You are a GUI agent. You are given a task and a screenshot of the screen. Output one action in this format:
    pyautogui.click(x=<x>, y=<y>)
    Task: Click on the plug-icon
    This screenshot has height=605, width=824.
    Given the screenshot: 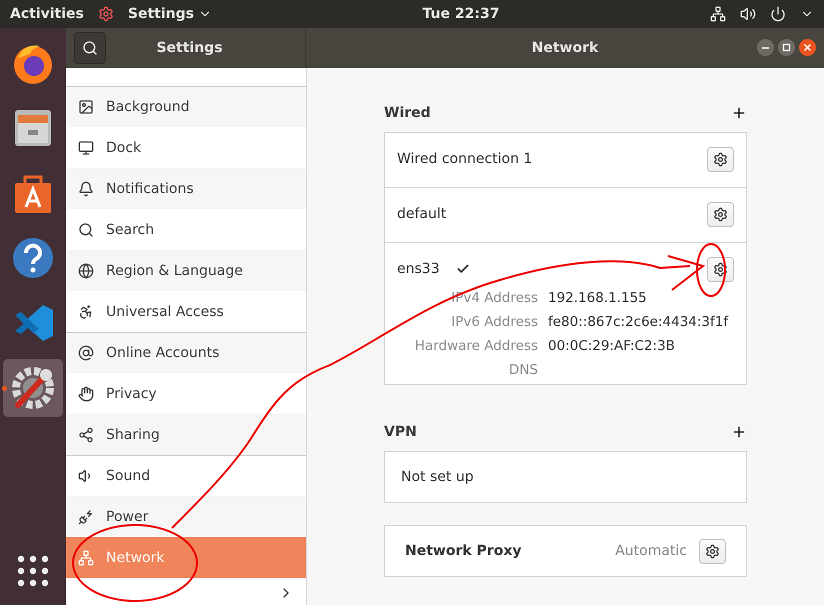 What is the action you would take?
    pyautogui.click(x=86, y=516)
    